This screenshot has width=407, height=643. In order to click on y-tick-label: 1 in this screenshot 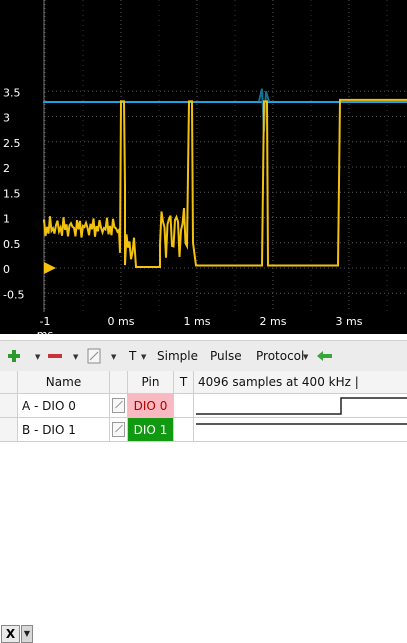, I will do `click(6, 219)`.